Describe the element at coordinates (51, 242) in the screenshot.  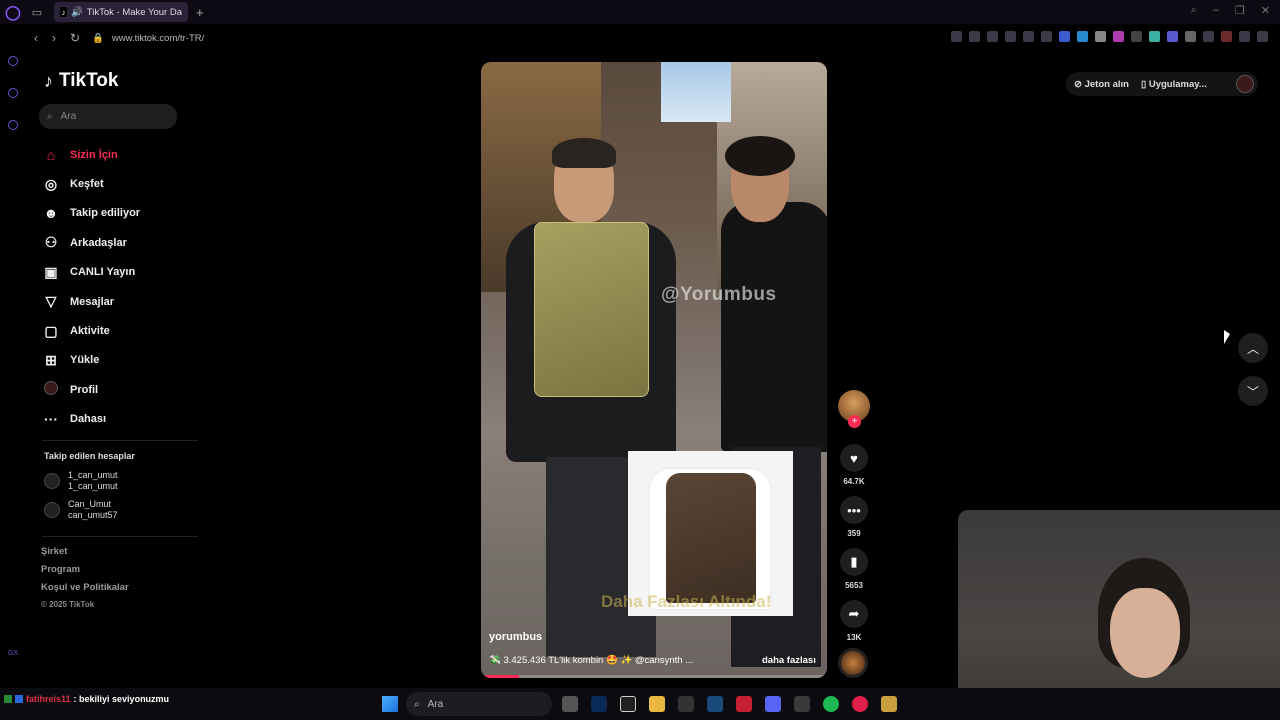
I see `friends-icon: ⚇` at that location.